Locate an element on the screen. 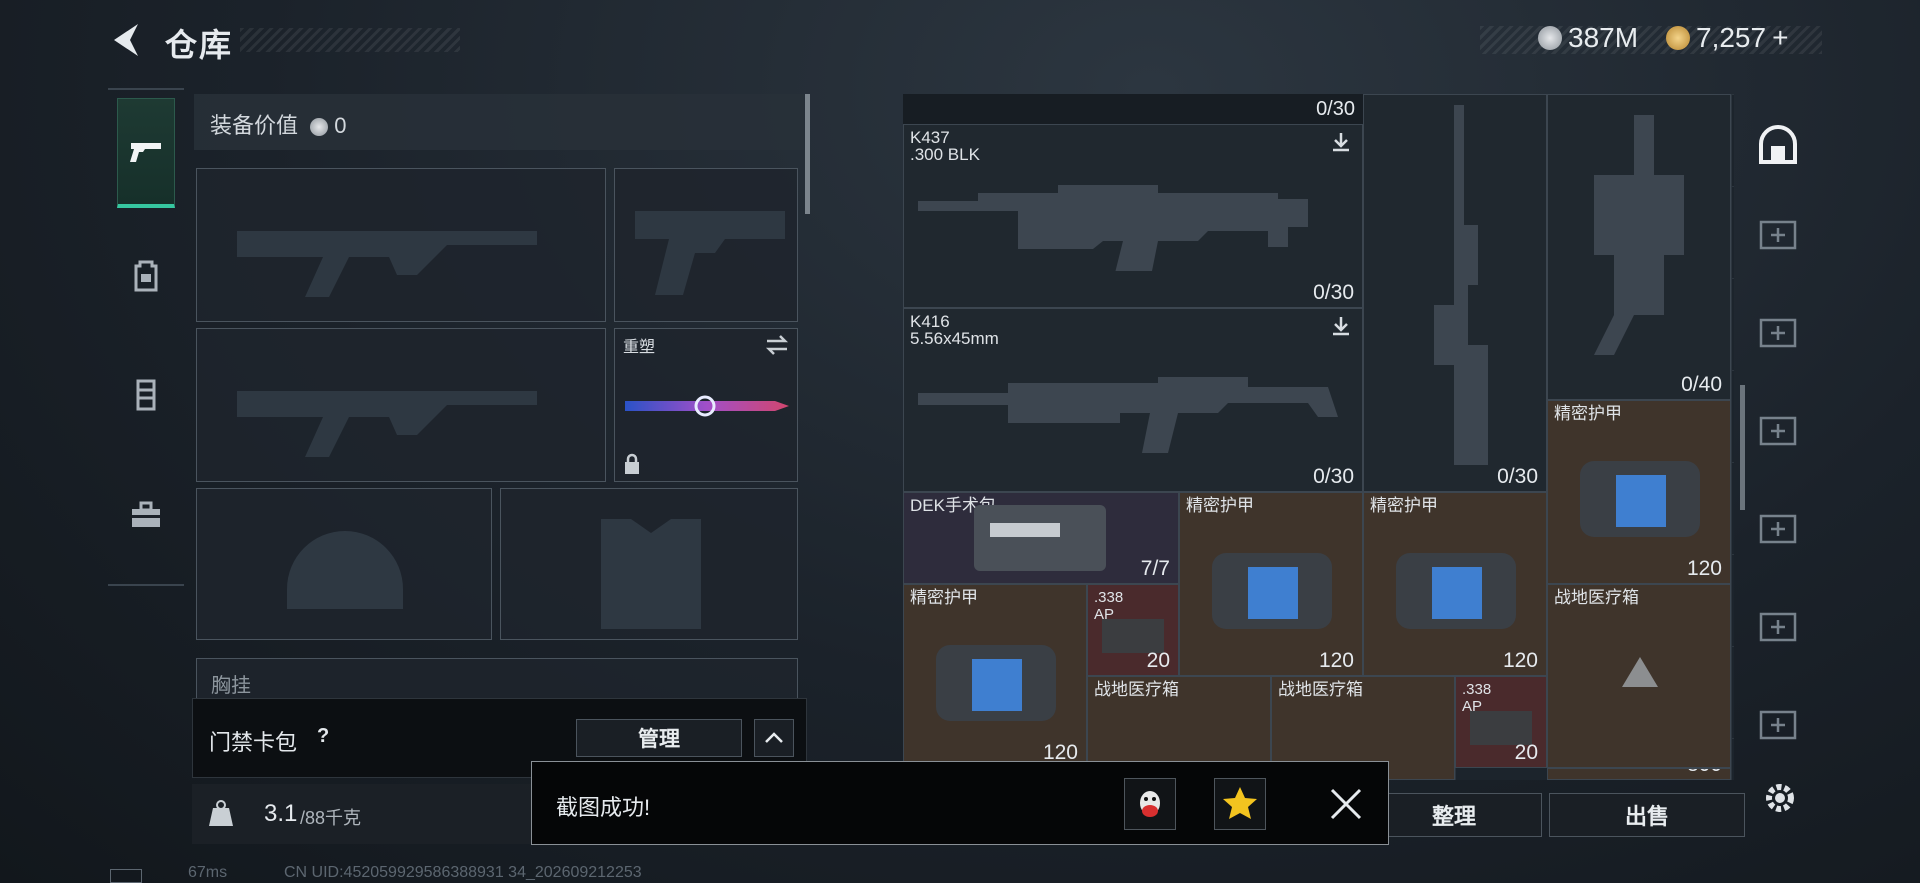  pistol-silhouette-icon is located at coordinates (710, 253).